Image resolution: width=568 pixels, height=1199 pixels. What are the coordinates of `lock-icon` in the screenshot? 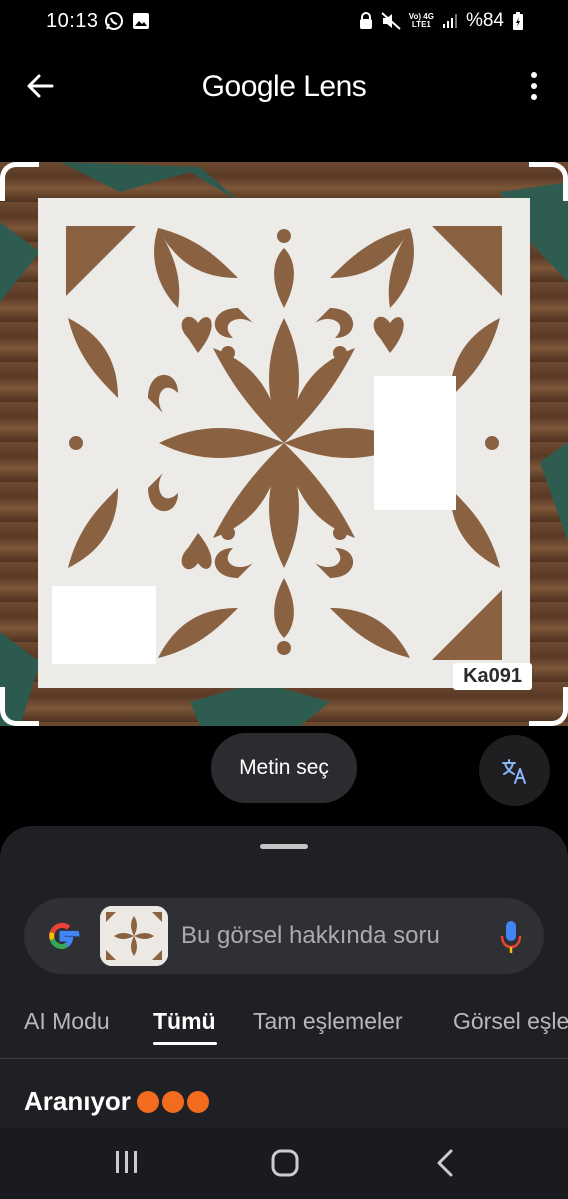 It's located at (365, 20).